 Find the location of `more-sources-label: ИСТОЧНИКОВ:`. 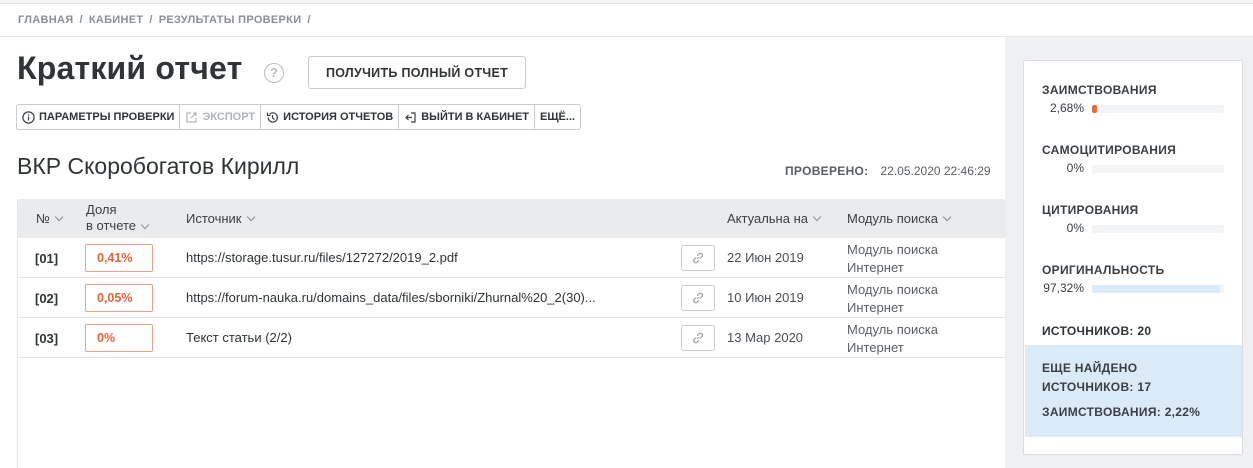

more-sources-label: ИСТОЧНИКОВ: is located at coordinates (1088, 387).